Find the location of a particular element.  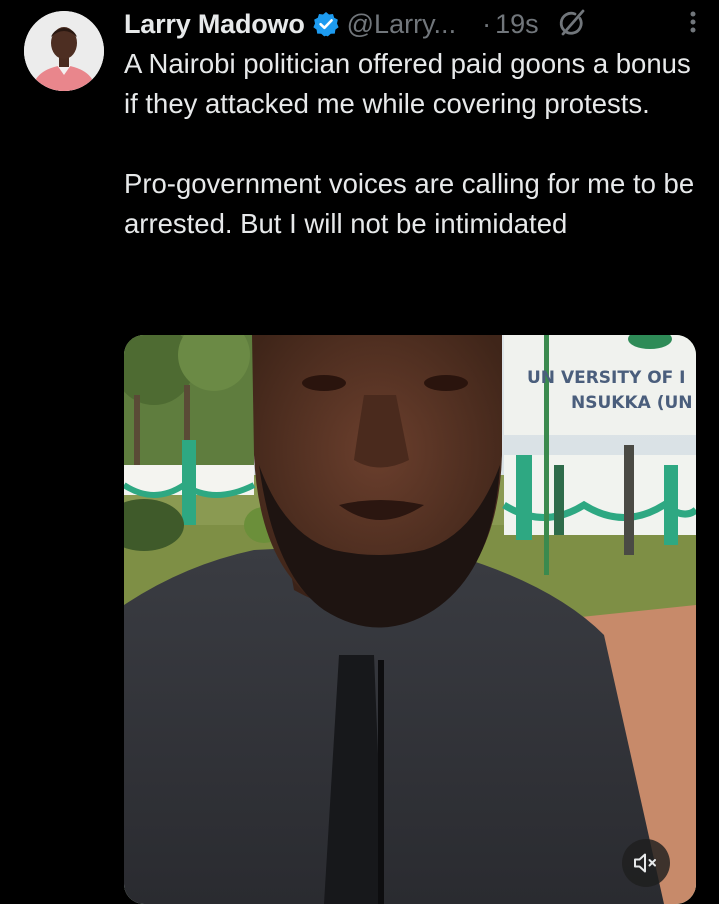

more-vertical-icon is located at coordinates (693, 22).